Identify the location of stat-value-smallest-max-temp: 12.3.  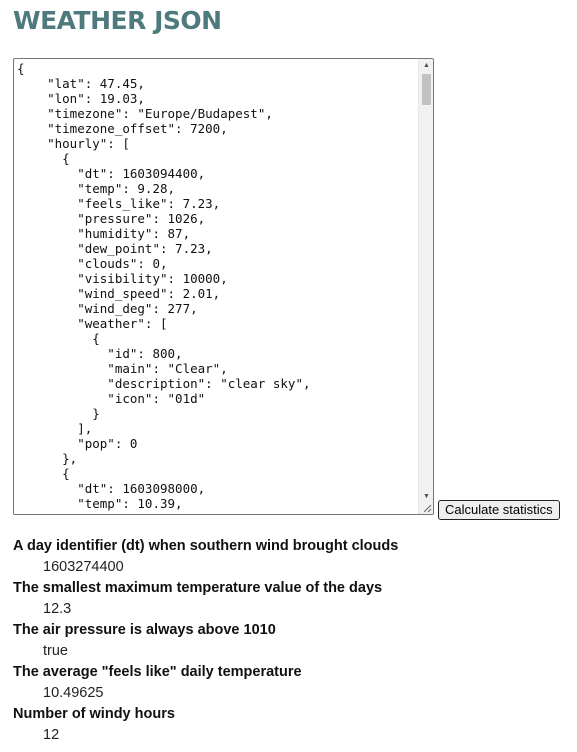
(57, 609).